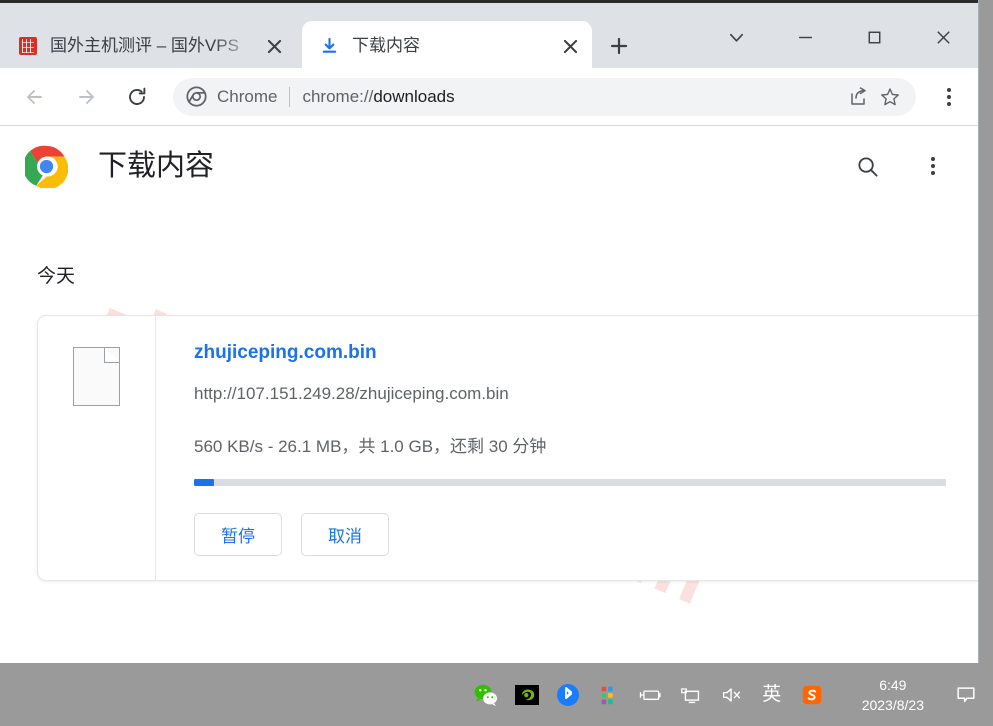  I want to click on chrome-logo, so click(45, 167).